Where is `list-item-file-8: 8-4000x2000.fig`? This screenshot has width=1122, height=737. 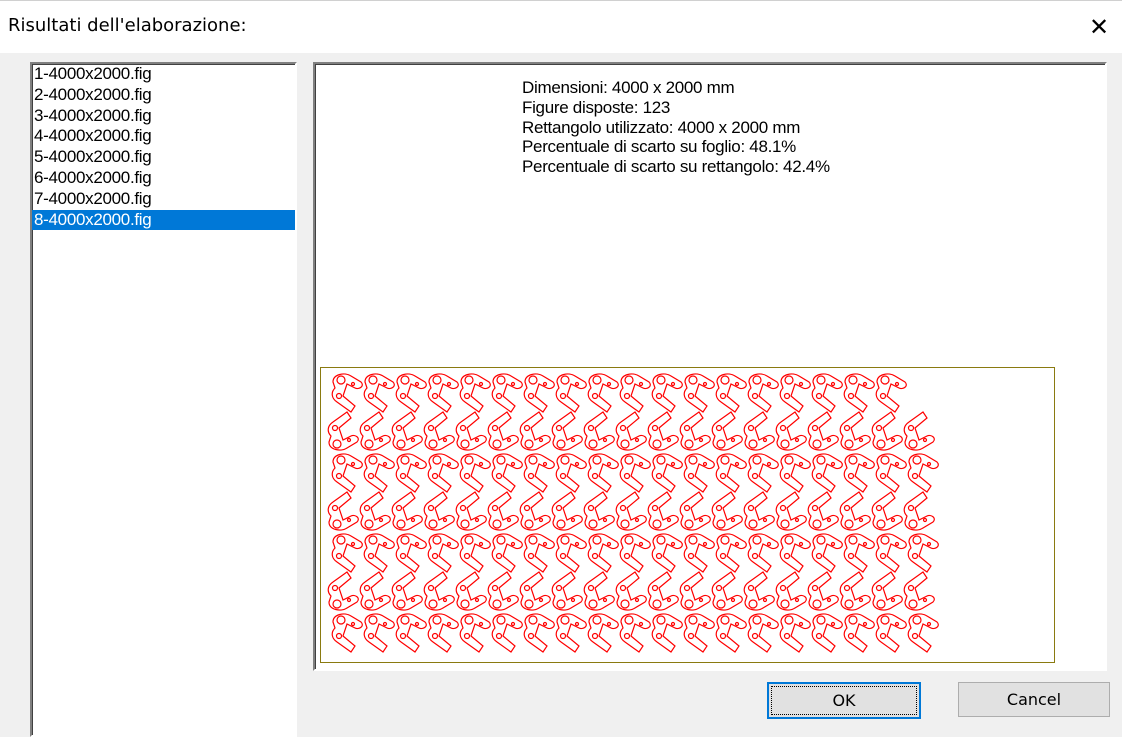 list-item-file-8: 8-4000x2000.fig is located at coordinates (163, 220).